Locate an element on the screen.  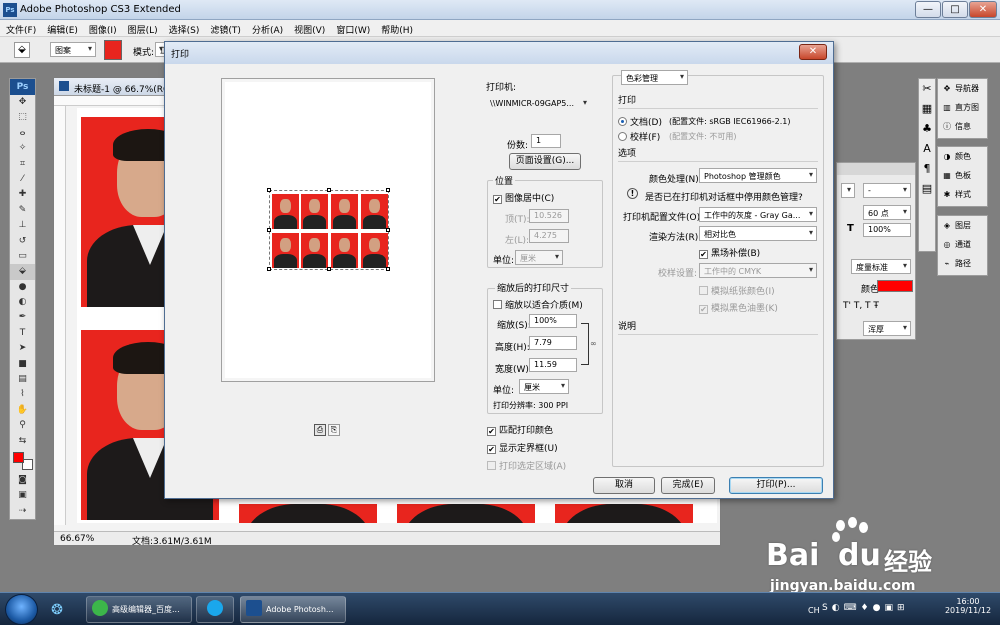
copies-field: 1 is located at coordinates (546, 141).